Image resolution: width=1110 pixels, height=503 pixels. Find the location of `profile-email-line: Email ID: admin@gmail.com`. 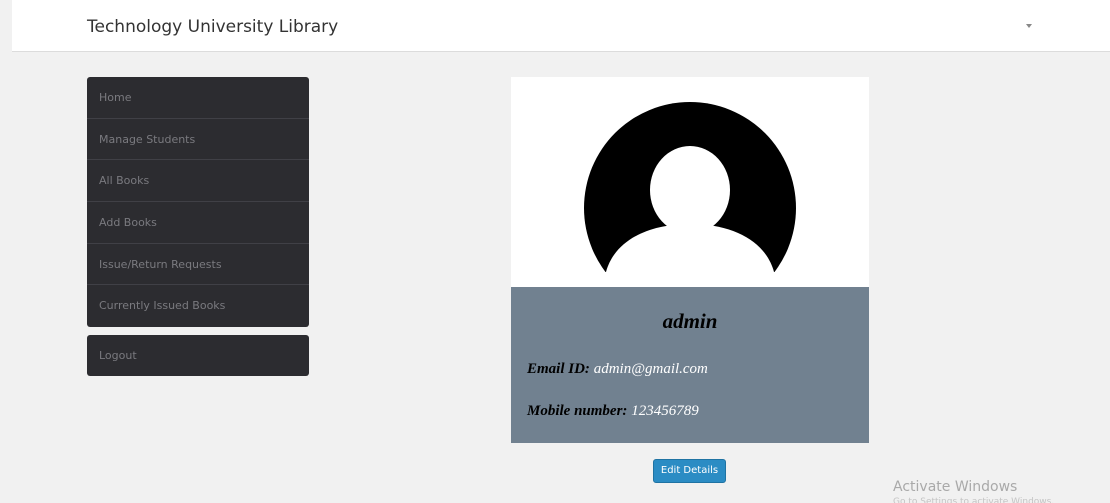

profile-email-line: Email ID: admin@gmail.com is located at coordinates (617, 369).